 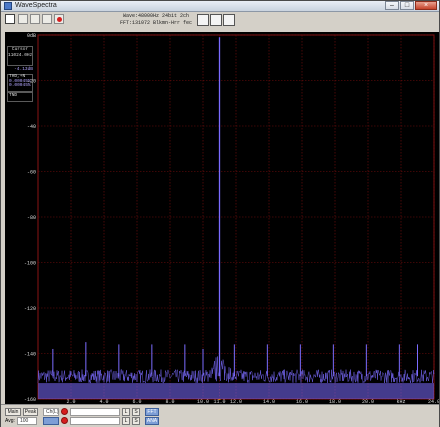 What do you see at coordinates (155, 16) in the screenshot?
I see `wave-info: Wave:48000Hz 24bit 2ch` at bounding box center [155, 16].